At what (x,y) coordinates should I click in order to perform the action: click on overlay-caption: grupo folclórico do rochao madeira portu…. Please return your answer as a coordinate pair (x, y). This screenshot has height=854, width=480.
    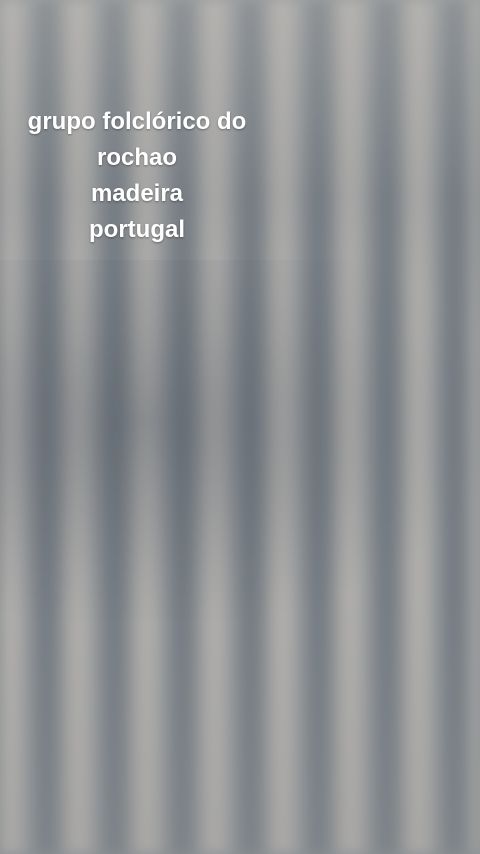
    Looking at the image, I should click on (137, 176).